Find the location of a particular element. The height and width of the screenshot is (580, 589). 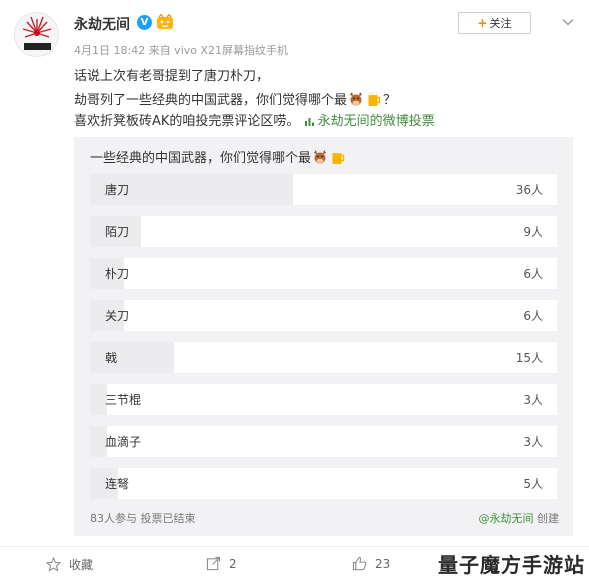

username: 永劫无间 is located at coordinates (102, 24).